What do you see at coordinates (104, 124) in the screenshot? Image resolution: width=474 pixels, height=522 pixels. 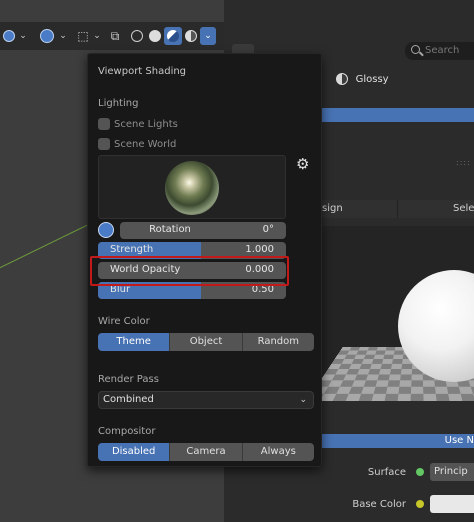 I see `scene-lights-checkbox` at bounding box center [104, 124].